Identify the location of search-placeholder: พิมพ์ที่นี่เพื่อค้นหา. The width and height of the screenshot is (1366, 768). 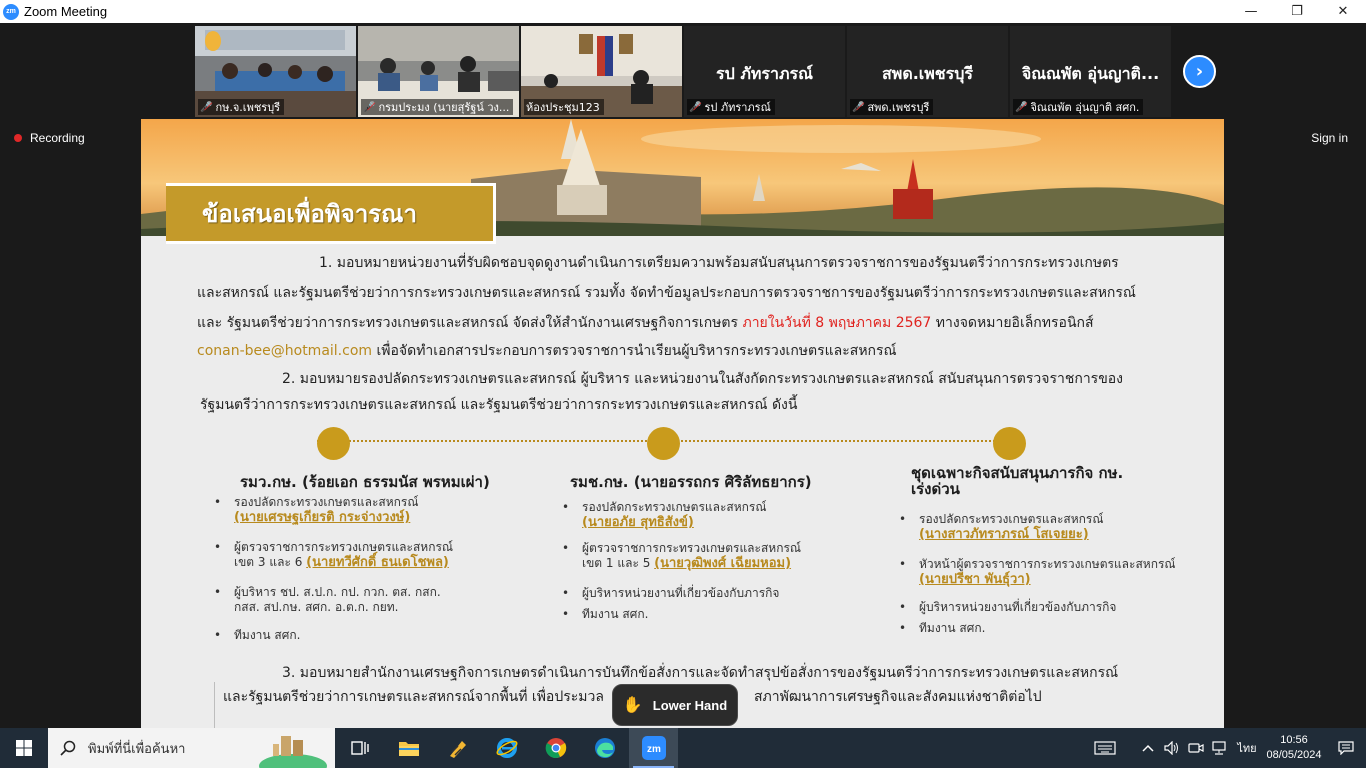
(137, 749).